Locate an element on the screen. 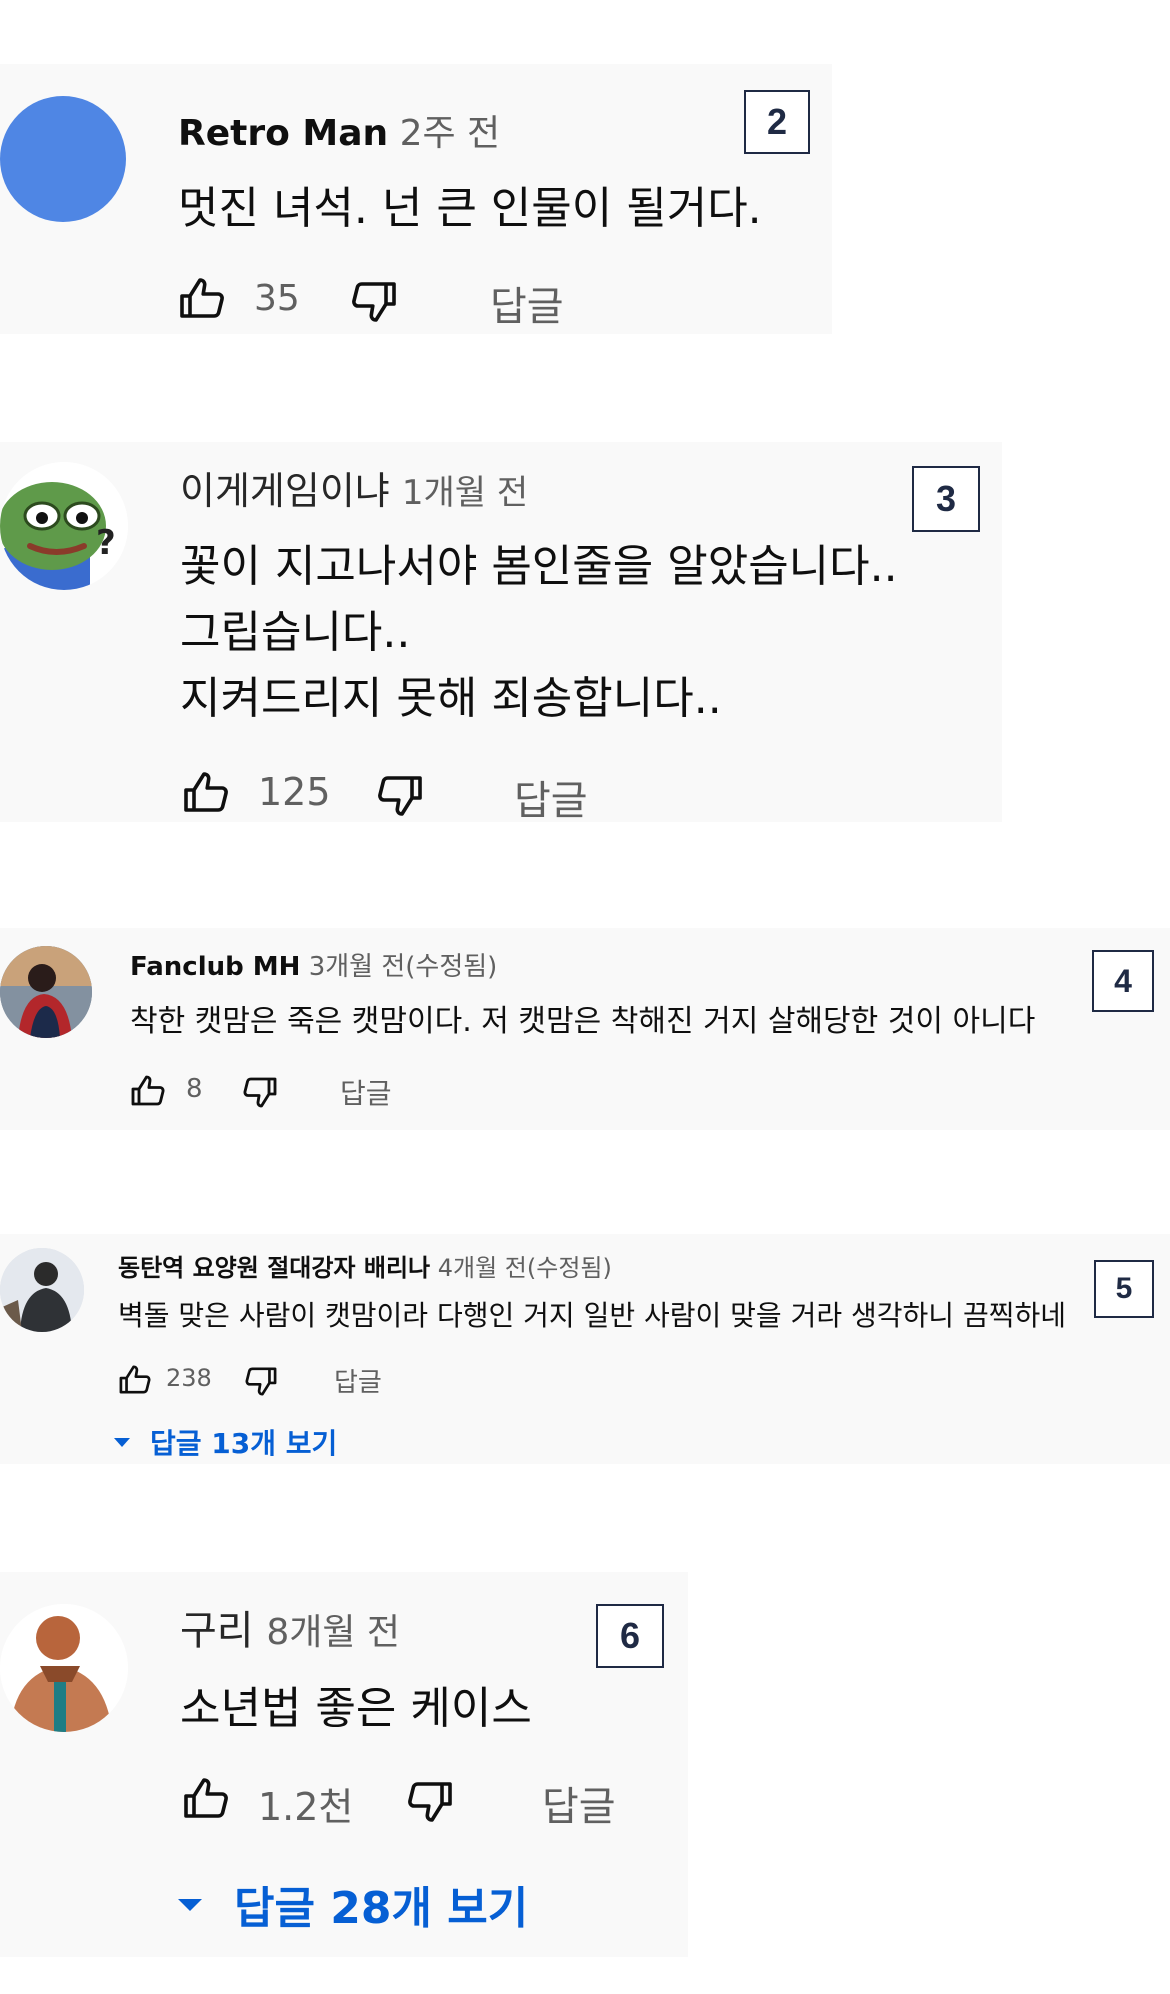 The height and width of the screenshot is (1994, 1170). comment-text: 소년법 좋은 케이스 is located at coordinates (356, 1708).